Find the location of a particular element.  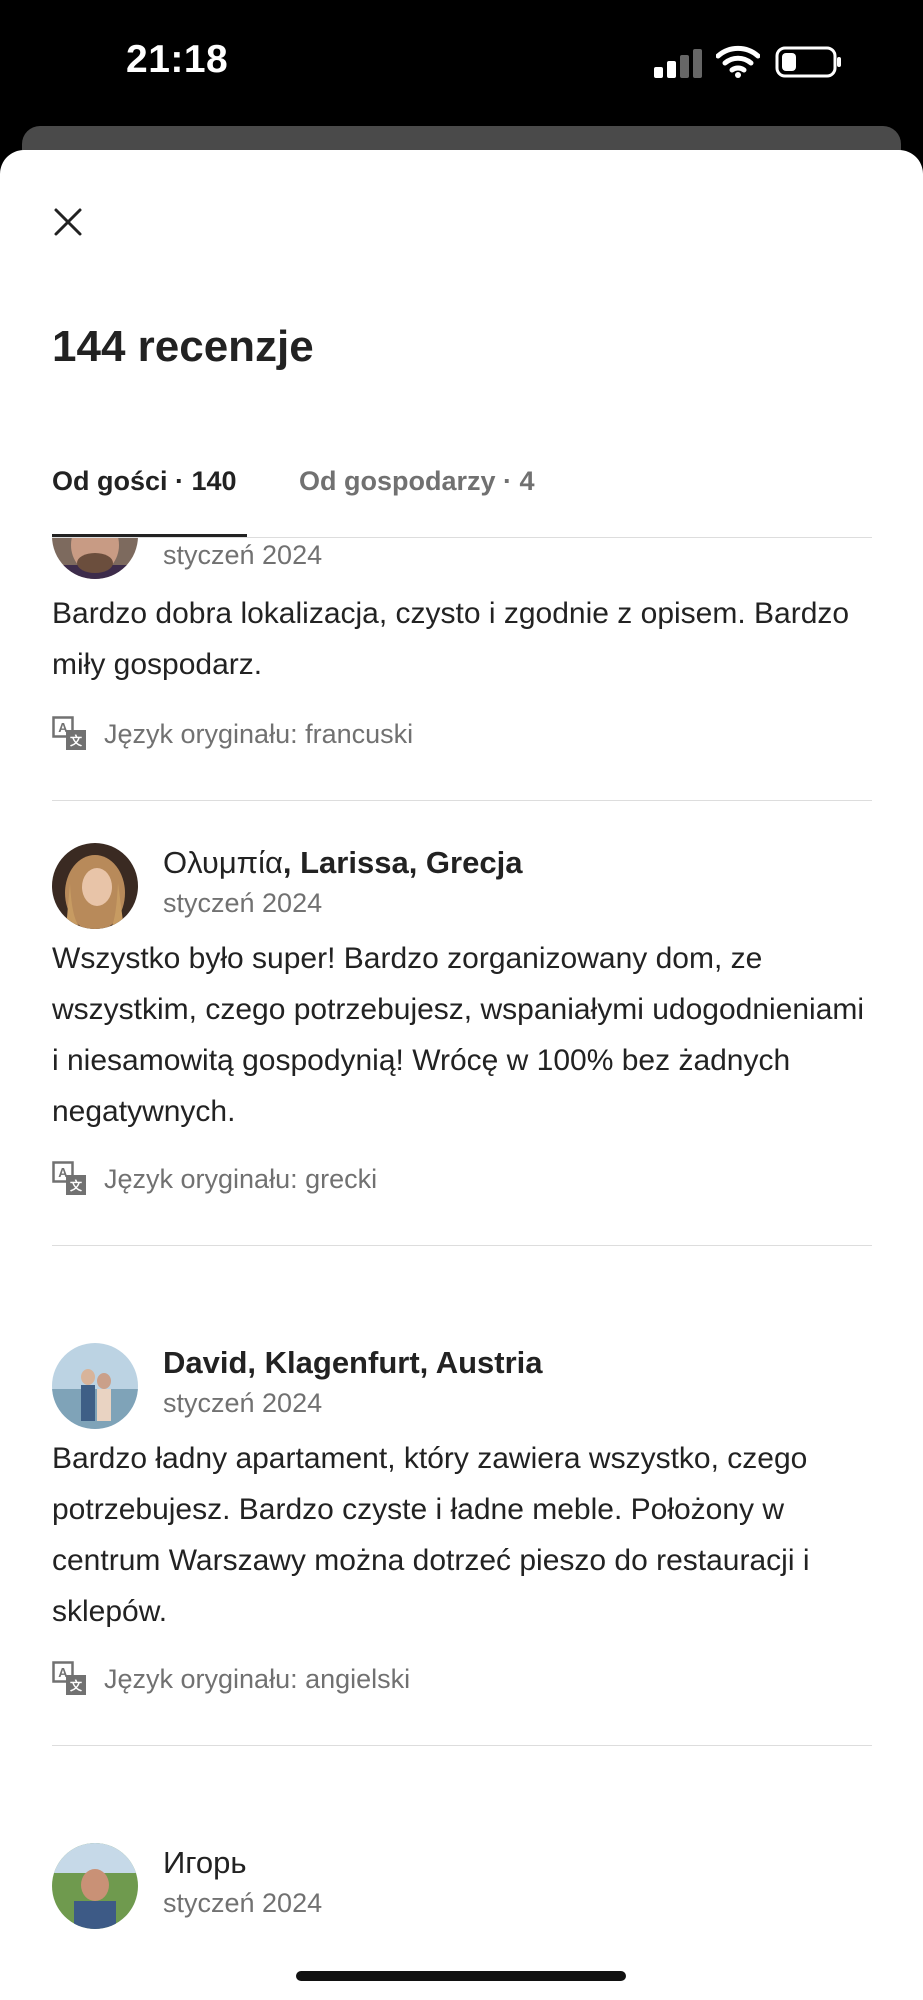

original-language-label: Język oryginału: francuski is located at coordinates (259, 733).